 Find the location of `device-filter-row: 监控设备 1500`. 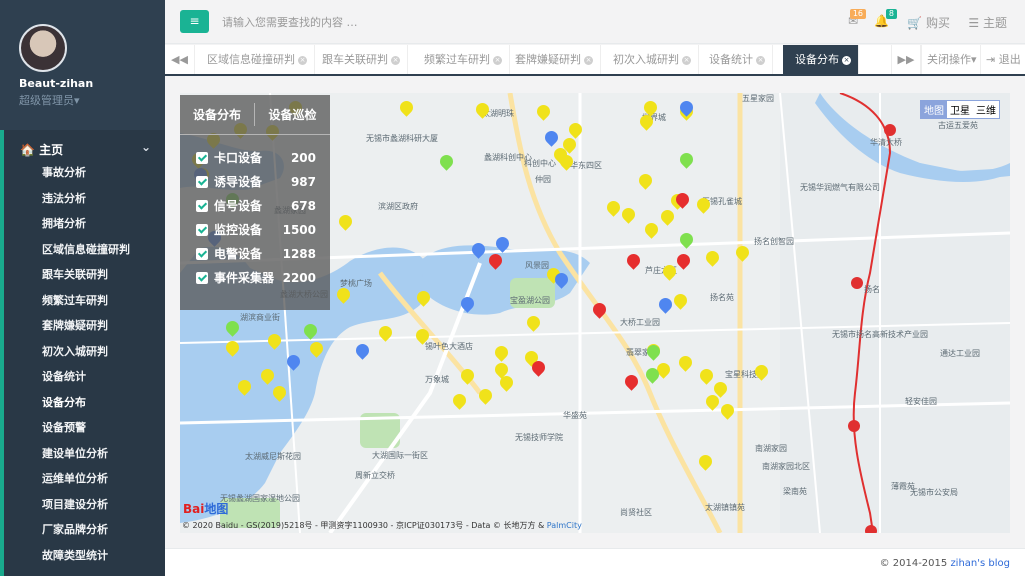

device-filter-row: 监控设备 1500 is located at coordinates (260, 230).